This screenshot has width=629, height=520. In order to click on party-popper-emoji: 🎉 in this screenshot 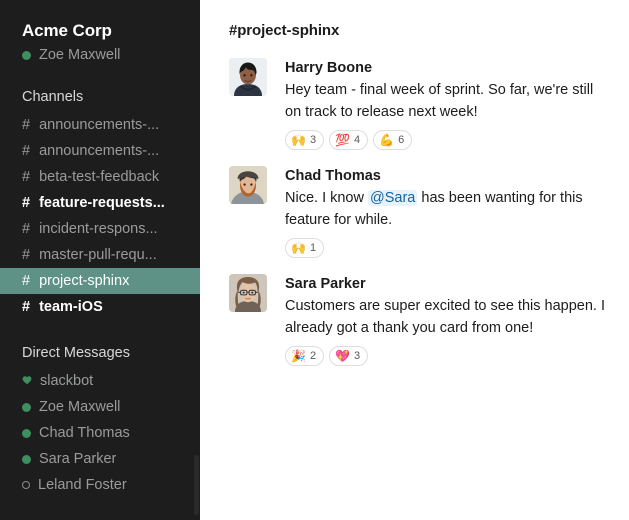, I will do `click(298, 356)`.